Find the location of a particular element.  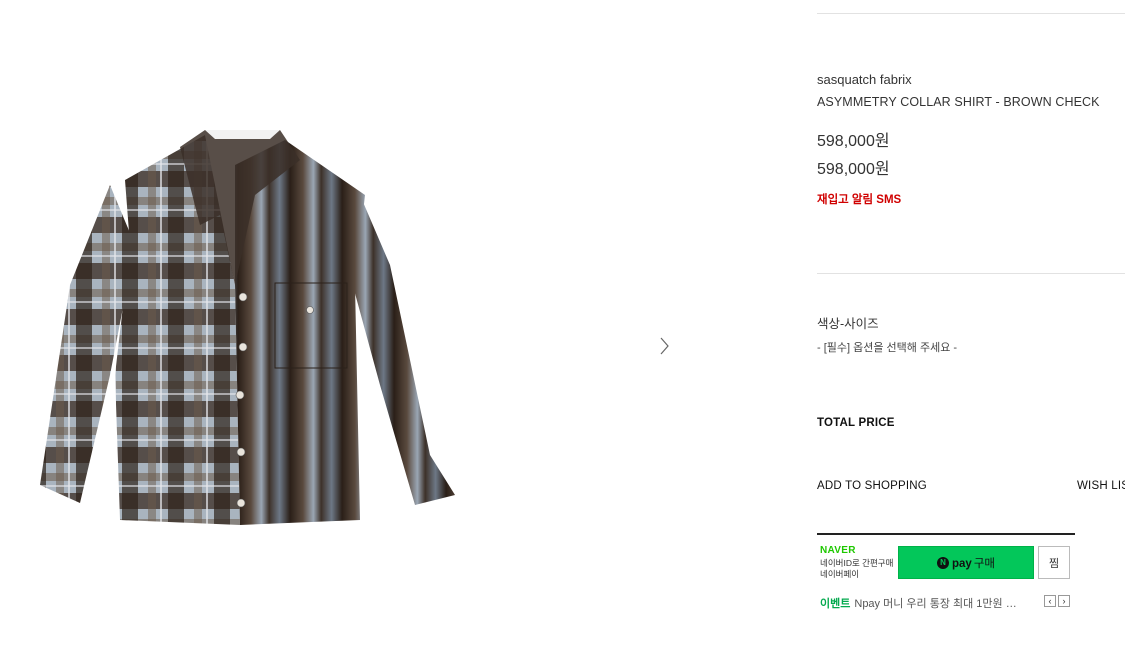

naver-logo: NAVER is located at coordinates (838, 550).